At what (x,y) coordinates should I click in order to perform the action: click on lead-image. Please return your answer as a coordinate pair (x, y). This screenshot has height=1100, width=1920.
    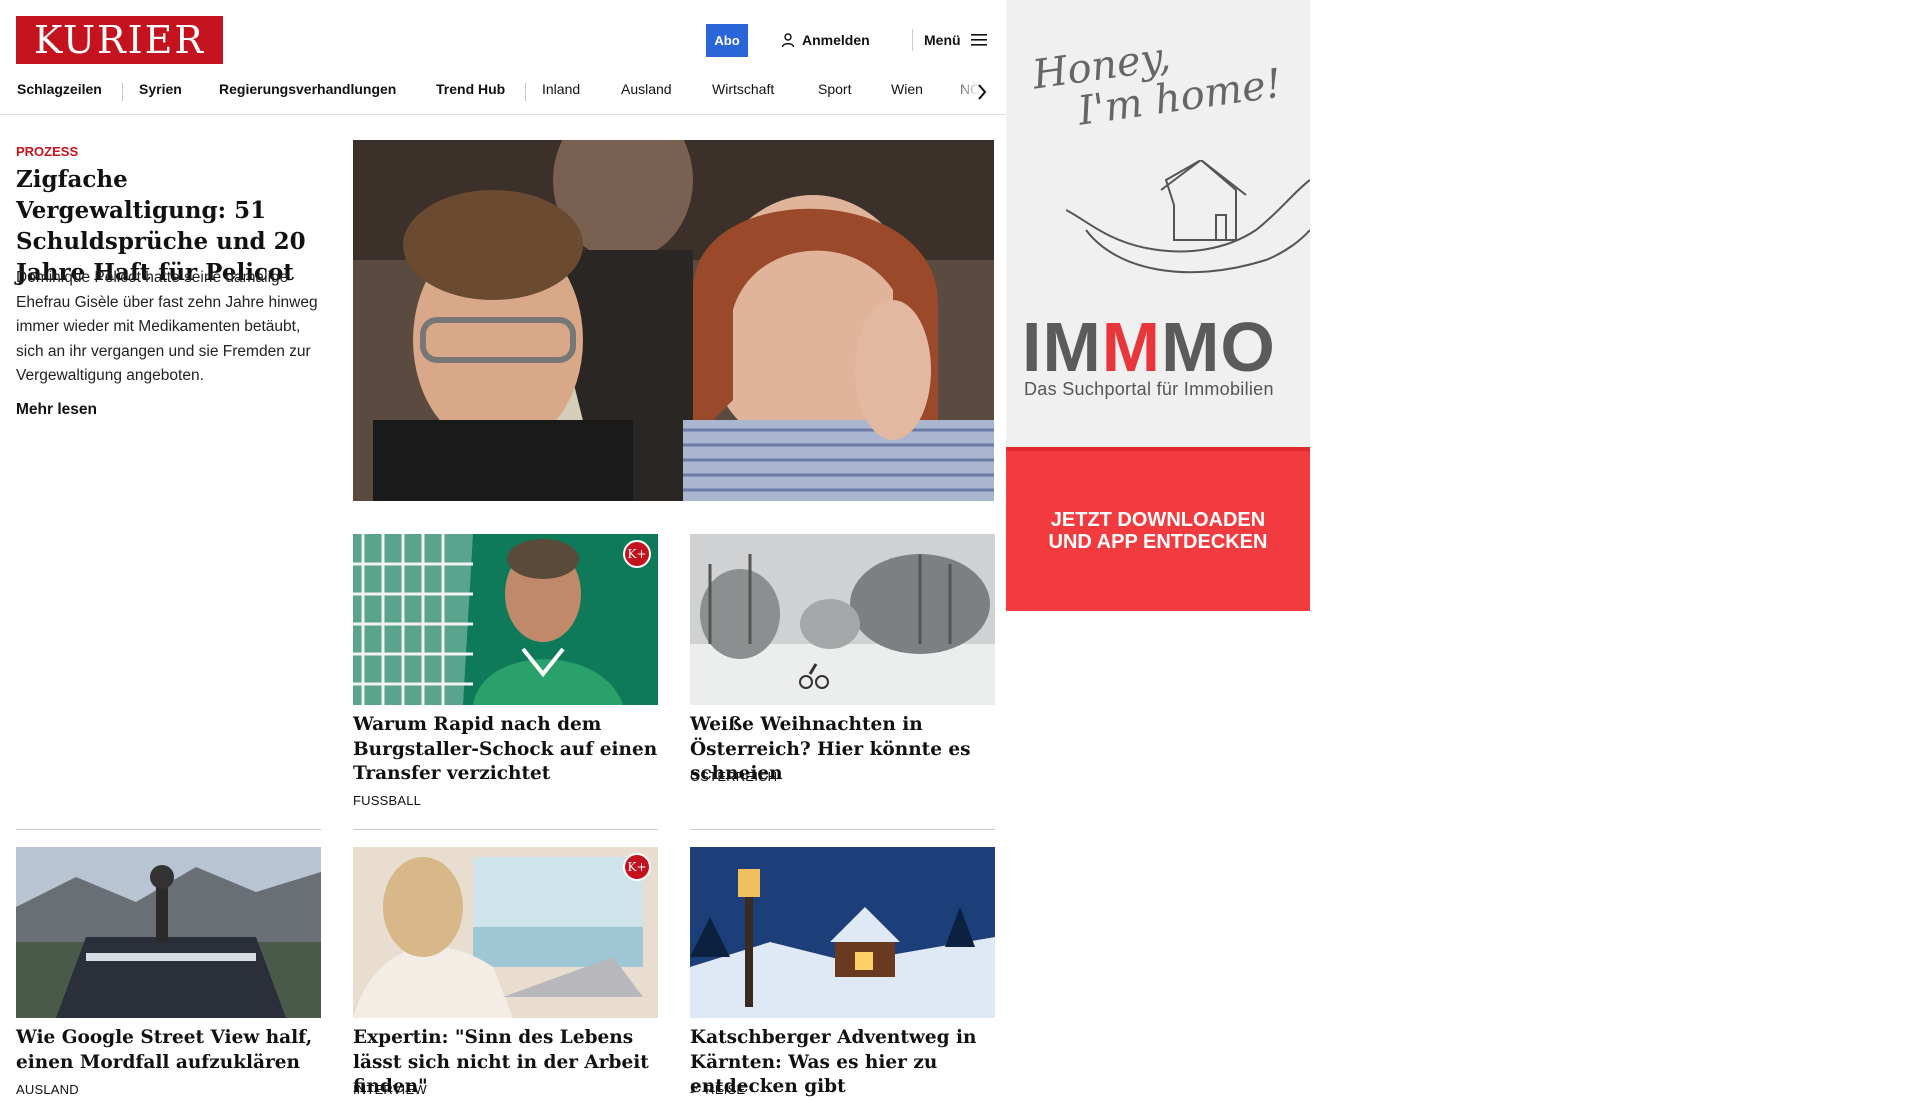
    Looking at the image, I should click on (673, 320).